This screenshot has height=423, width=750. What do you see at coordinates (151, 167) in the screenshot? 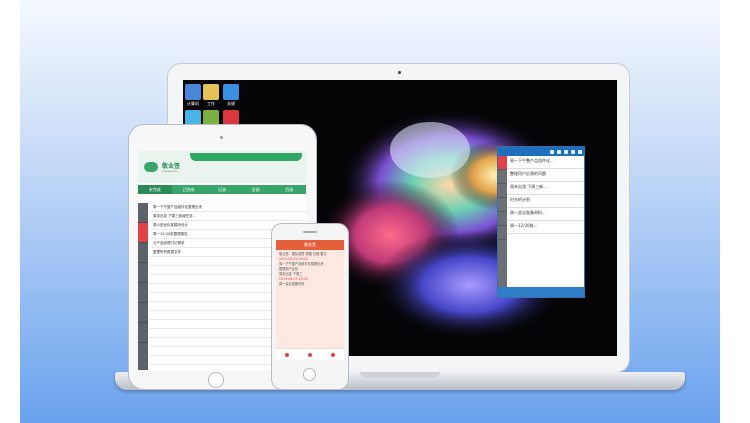
I see `cloud-logo-icon` at bounding box center [151, 167].